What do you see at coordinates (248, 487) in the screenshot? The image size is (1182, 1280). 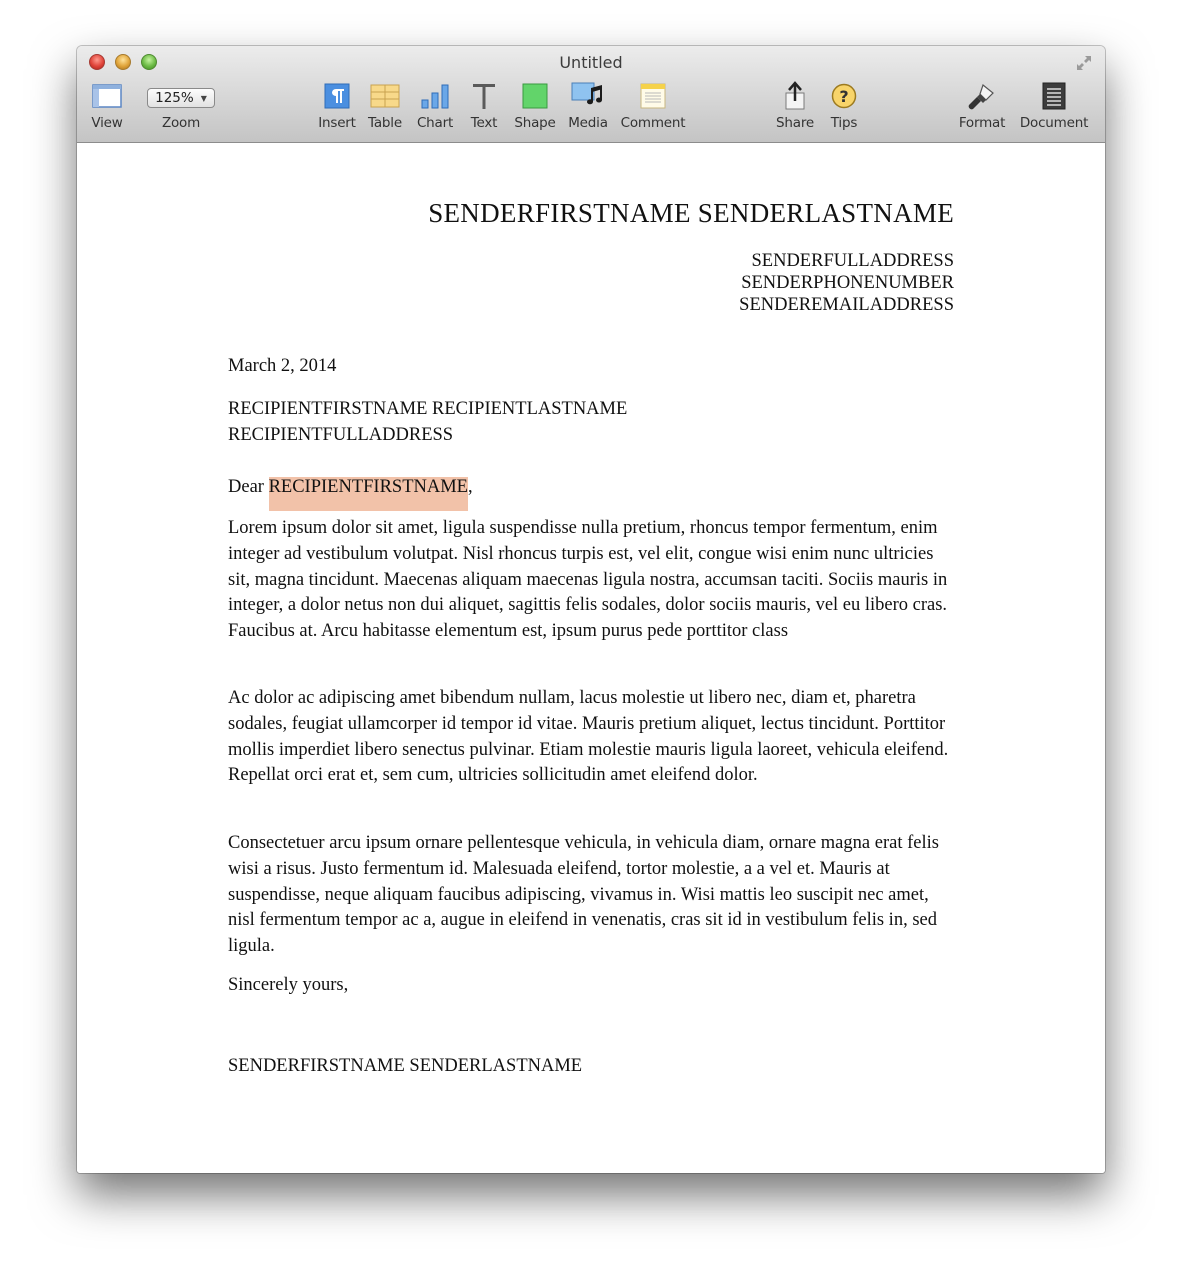 I see `greeting-prefix: Dear` at bounding box center [248, 487].